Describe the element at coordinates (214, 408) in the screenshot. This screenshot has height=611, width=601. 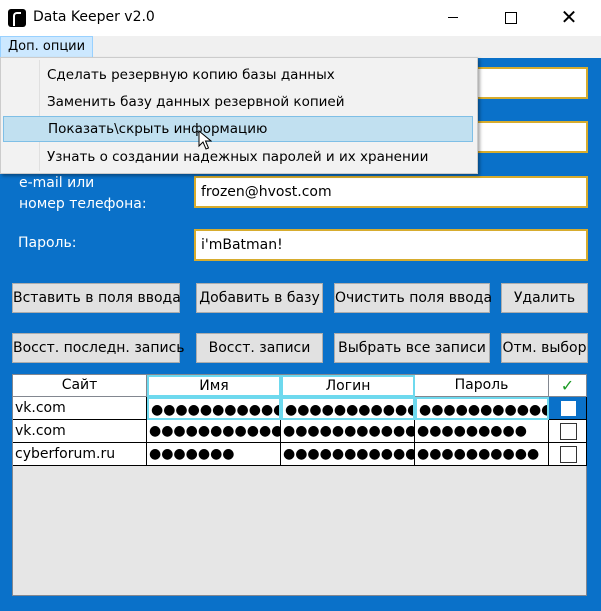
I see `cell-name: ●●●●●●●●●●●` at that location.